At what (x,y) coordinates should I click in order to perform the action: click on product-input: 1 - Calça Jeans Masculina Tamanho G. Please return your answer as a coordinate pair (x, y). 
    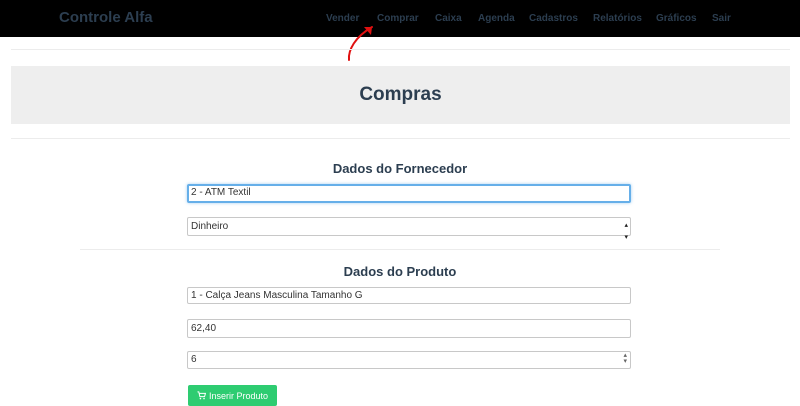
    Looking at the image, I should click on (409, 295).